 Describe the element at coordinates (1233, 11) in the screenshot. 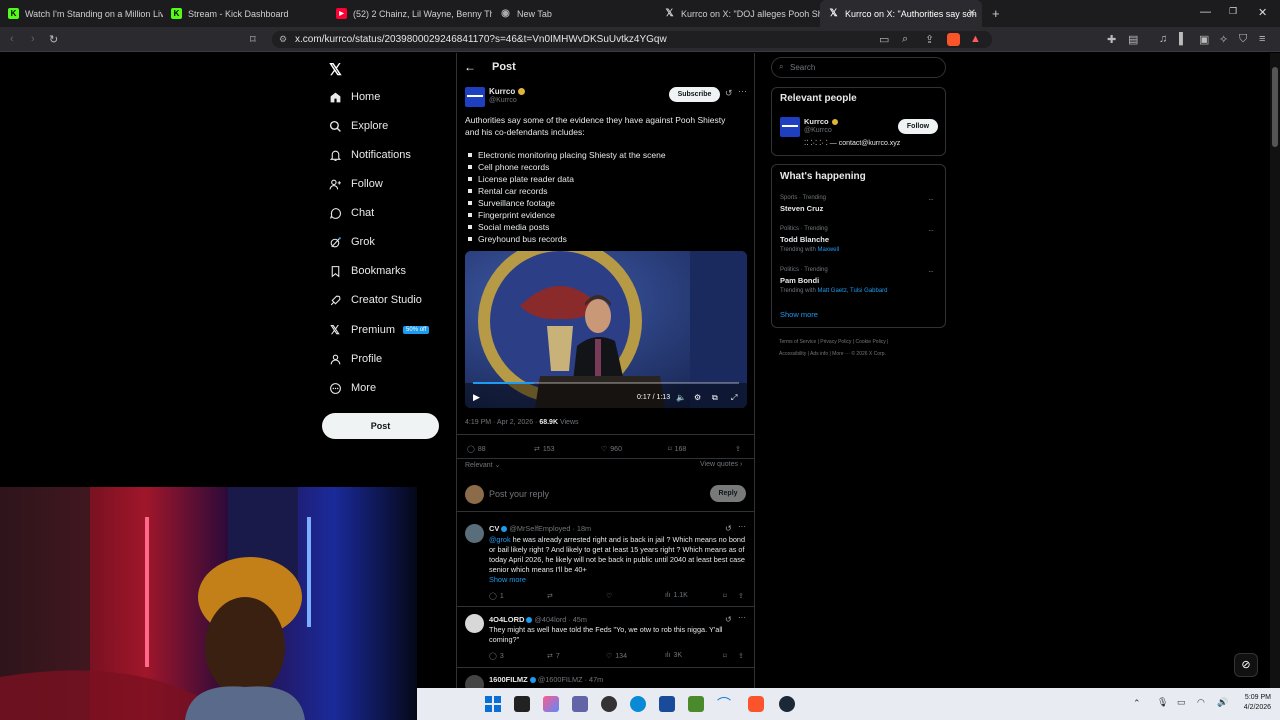

I see `restore-icon: ❐` at that location.